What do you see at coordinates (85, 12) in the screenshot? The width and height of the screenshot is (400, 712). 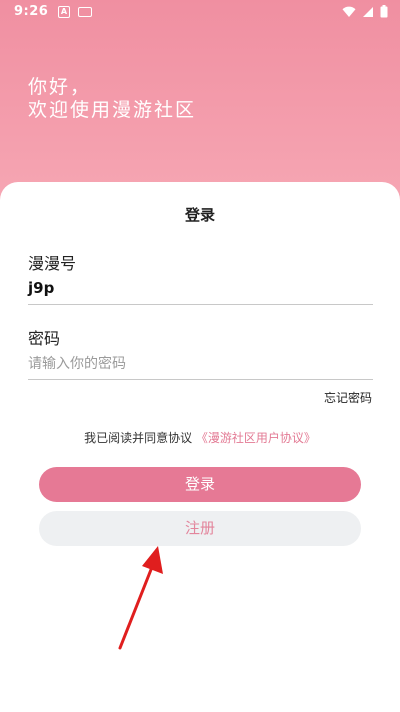 I see `keyboard-icon` at bounding box center [85, 12].